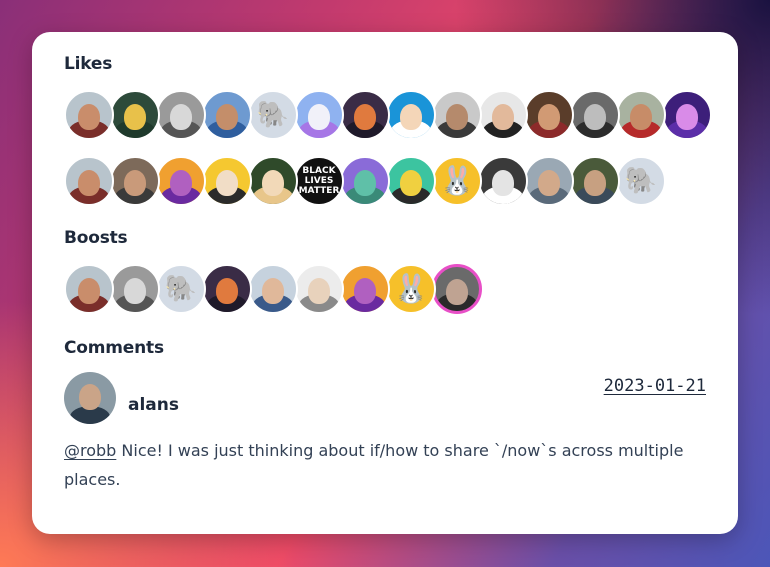 This screenshot has width=770, height=567. I want to click on likes-avatar-sunset-photo-icon, so click(365, 115).